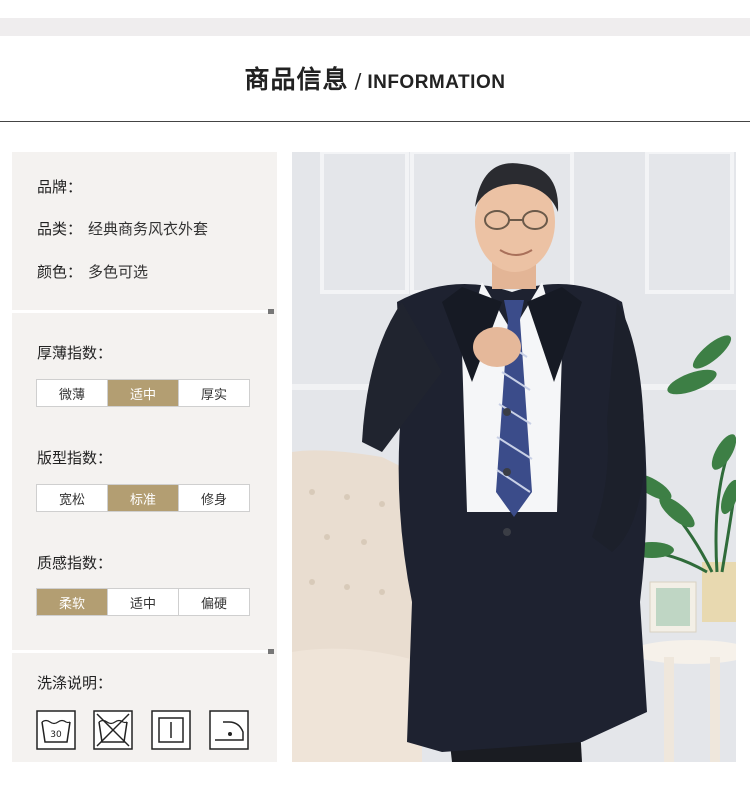 The image size is (750, 796). What do you see at coordinates (148, 229) in the screenshot?
I see `category-value: 经典商务风衣外套` at bounding box center [148, 229].